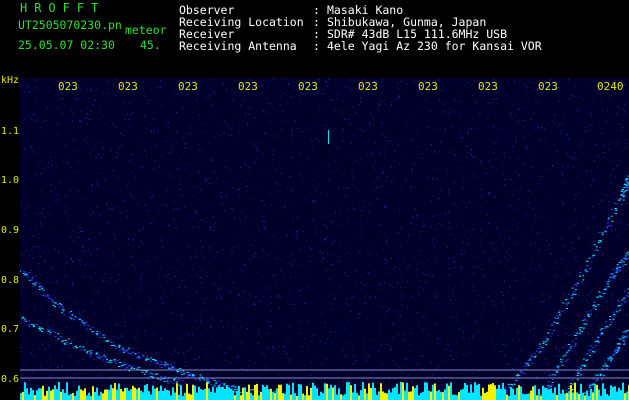 The height and width of the screenshot is (400, 629). Describe the element at coordinates (238, 46) in the screenshot. I see `meta-label: Receiving Antenna` at that location.